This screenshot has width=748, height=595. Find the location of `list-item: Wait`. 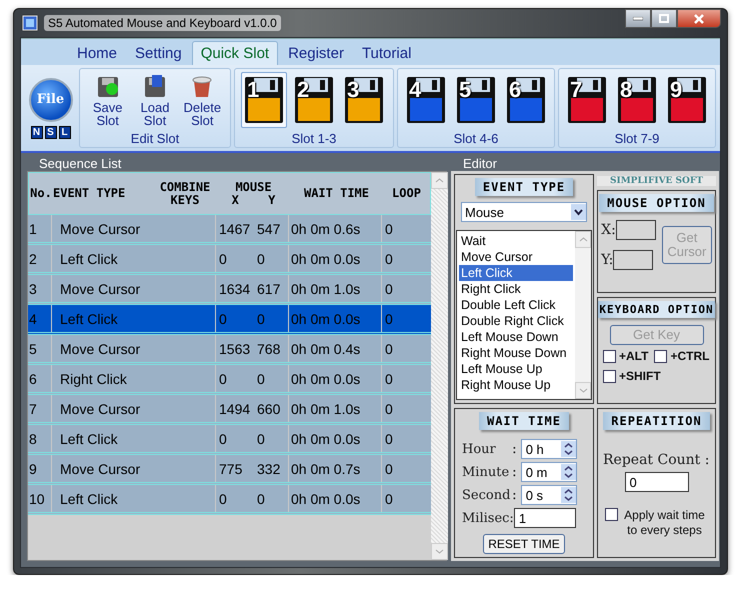

list-item: Wait is located at coordinates (516, 241).